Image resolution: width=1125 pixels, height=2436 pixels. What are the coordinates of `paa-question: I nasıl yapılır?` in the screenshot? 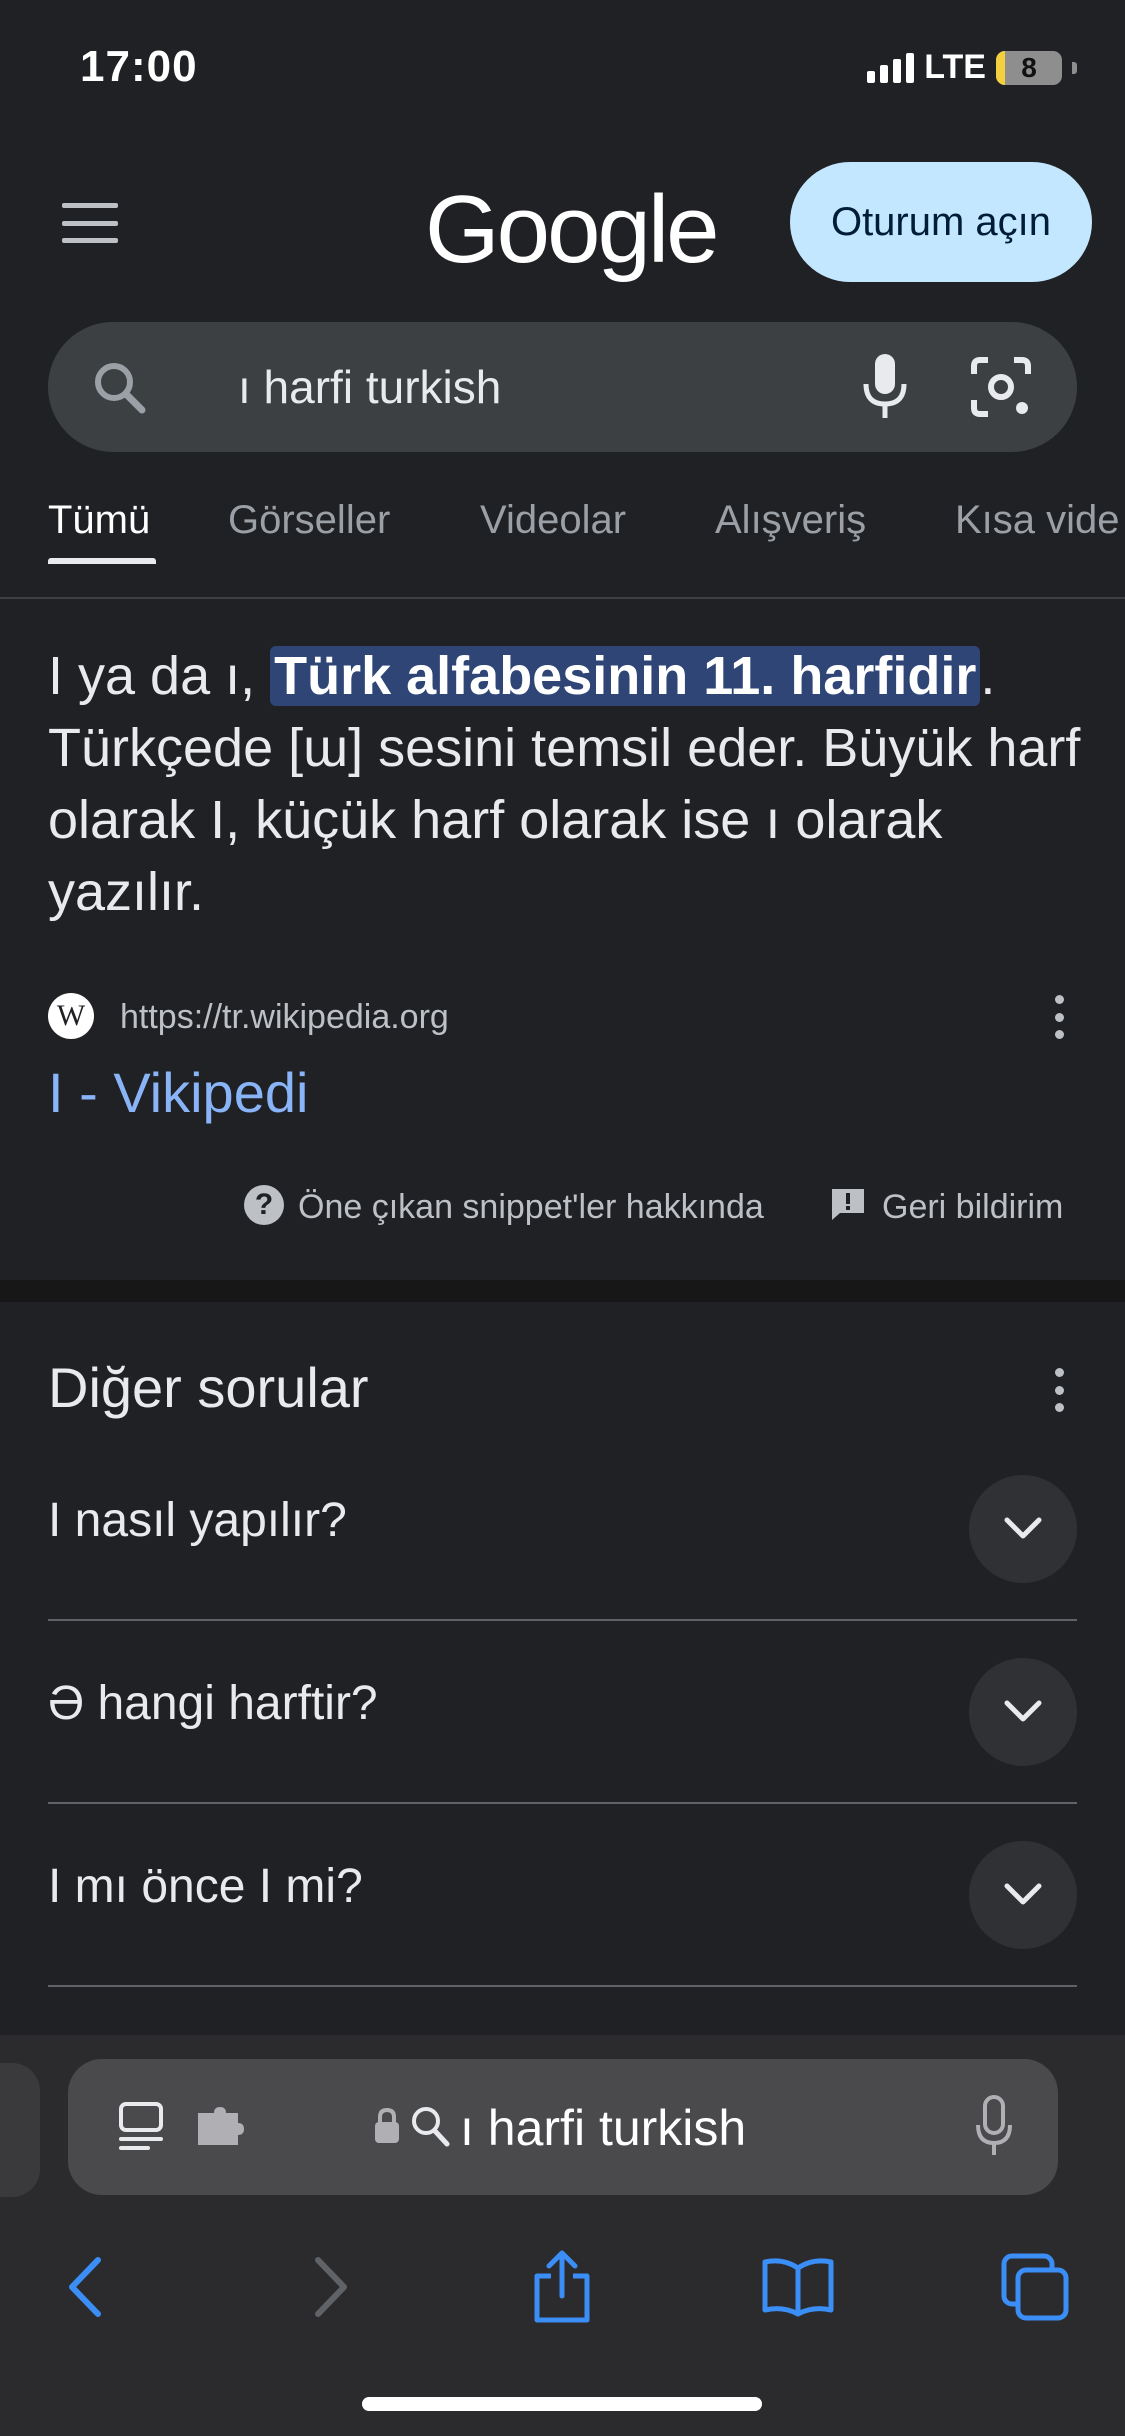 It's located at (562, 1529).